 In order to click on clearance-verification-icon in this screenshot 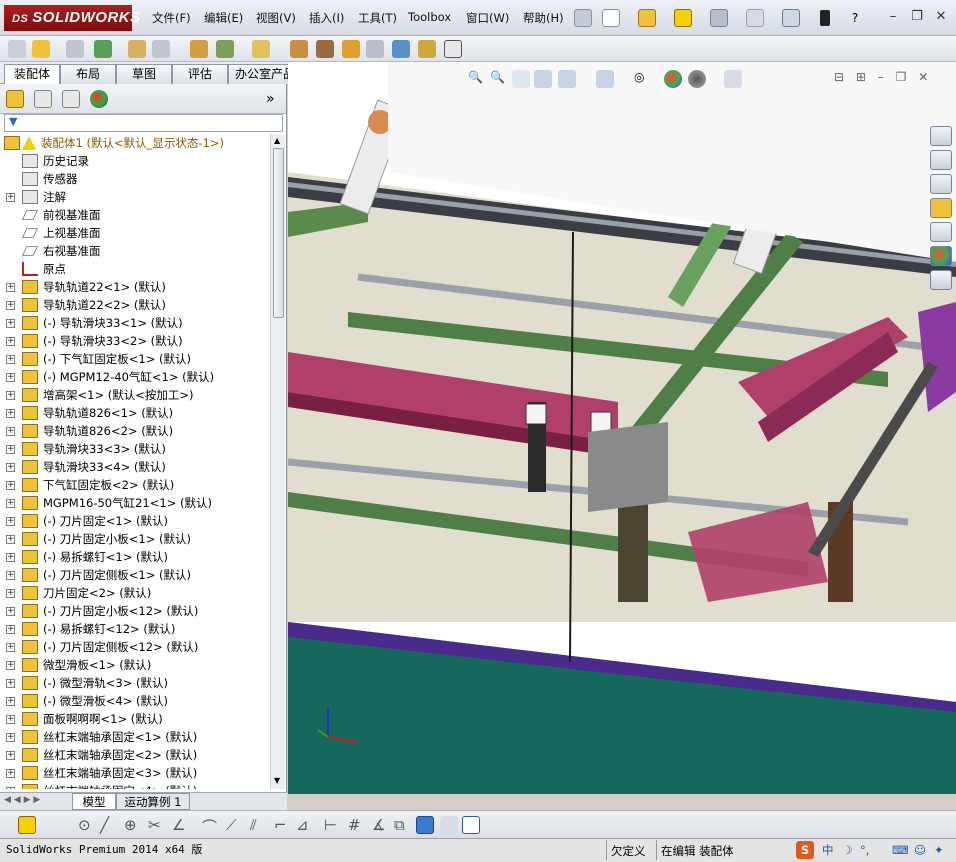, I will do `click(401, 49)`.